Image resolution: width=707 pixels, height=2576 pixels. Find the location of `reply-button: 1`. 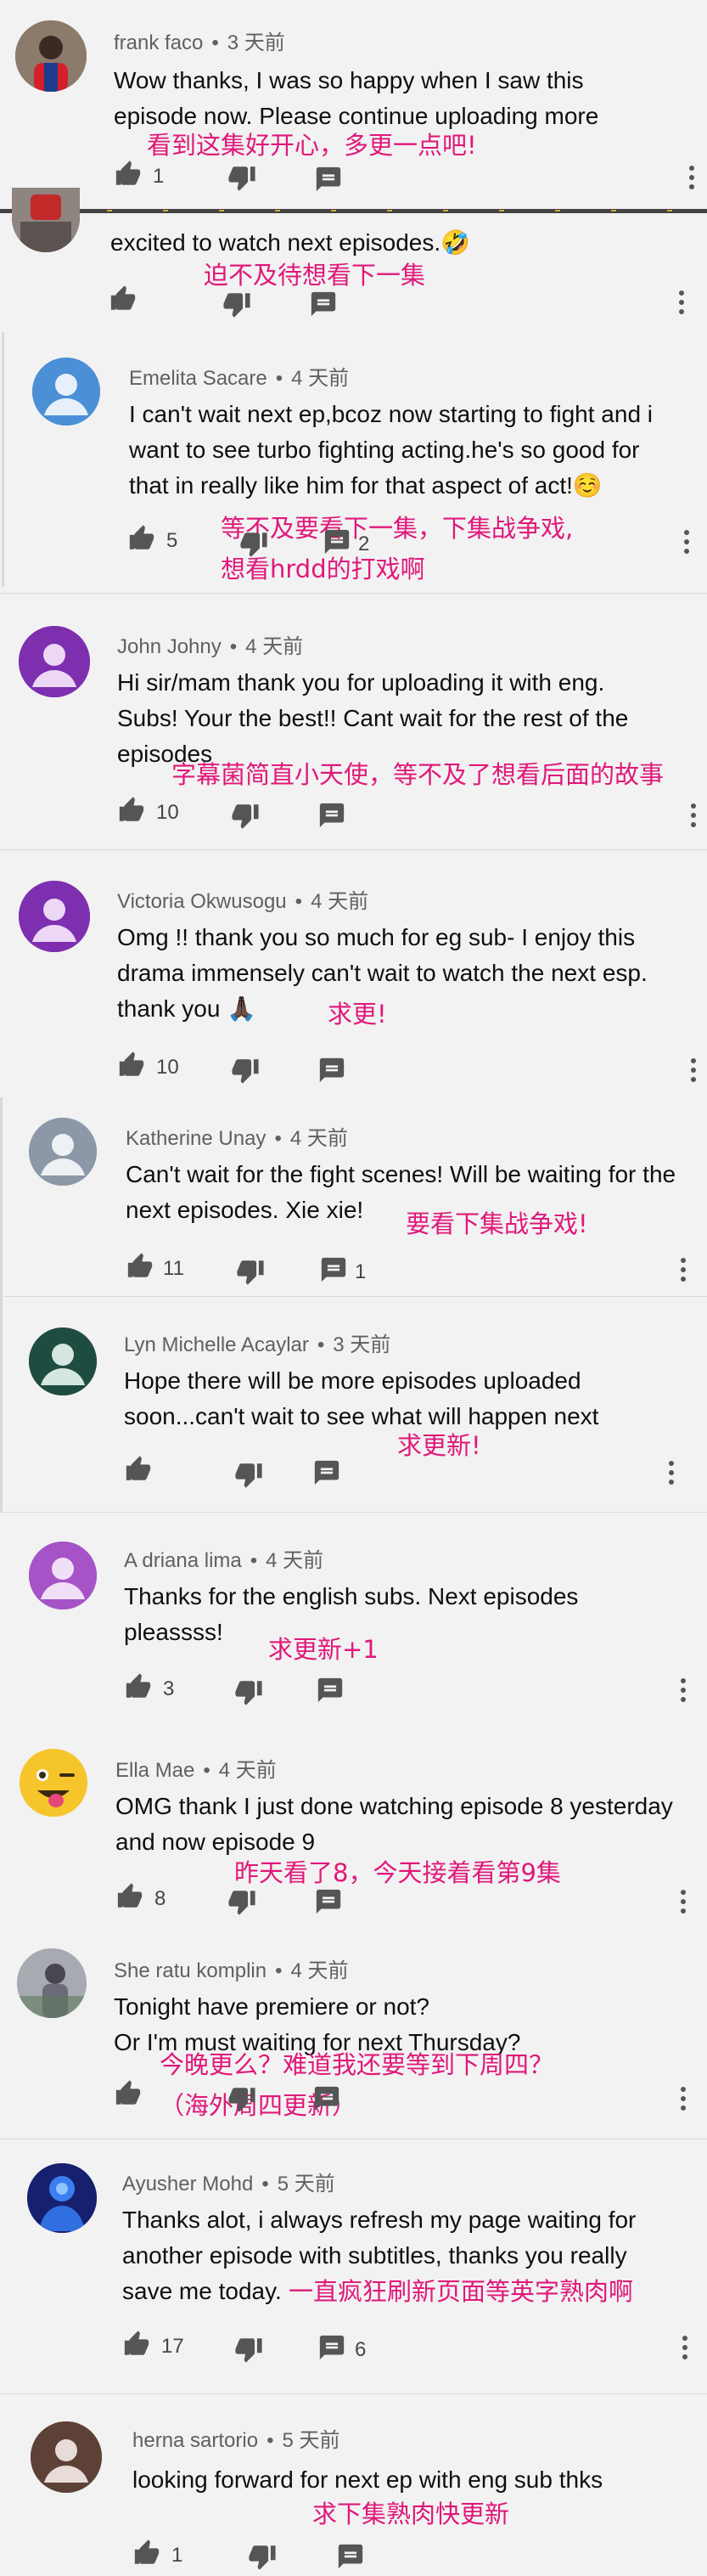

reply-button: 1 is located at coordinates (349, 1272).